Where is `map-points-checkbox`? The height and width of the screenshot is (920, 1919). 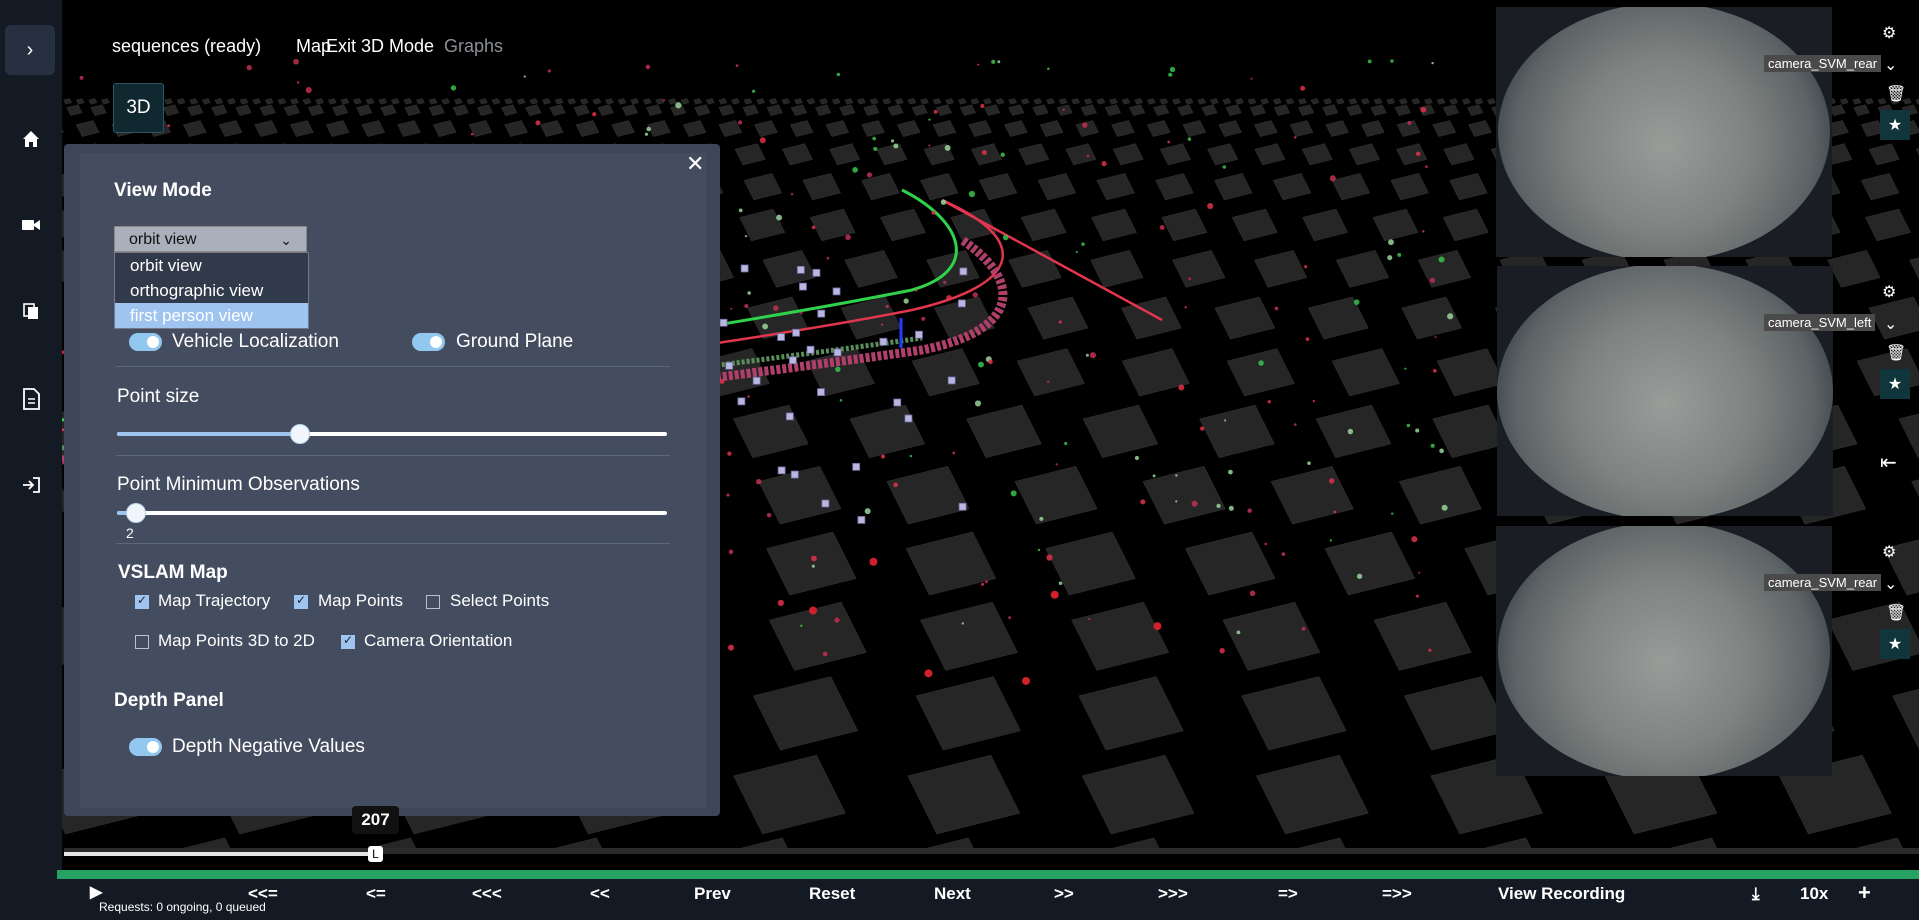
map-points-checkbox is located at coordinates (301, 601).